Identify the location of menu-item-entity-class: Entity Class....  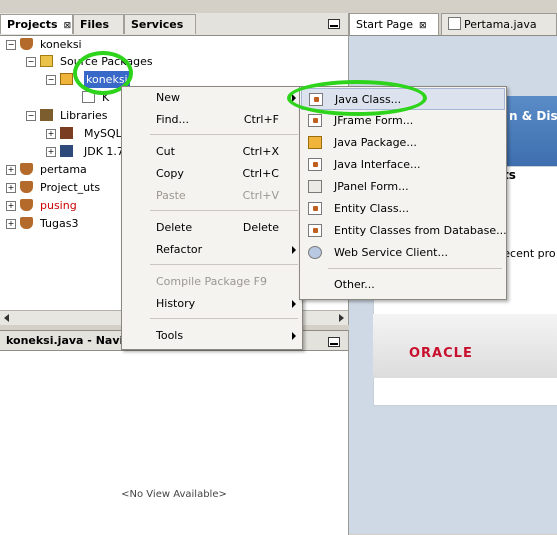
(403, 209).